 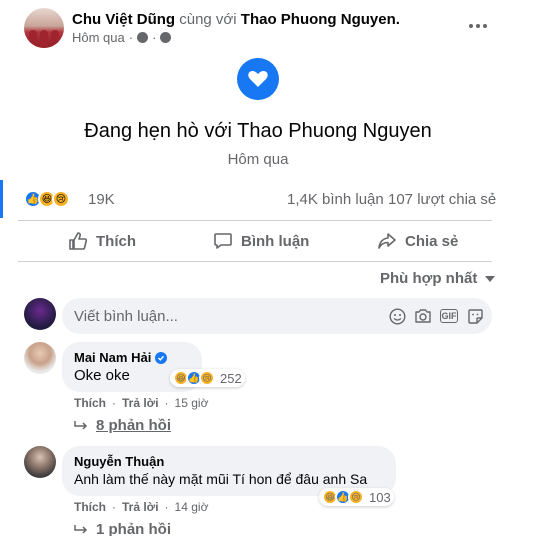 What do you see at coordinates (490, 278) in the screenshot?
I see `caret-down-icon` at bounding box center [490, 278].